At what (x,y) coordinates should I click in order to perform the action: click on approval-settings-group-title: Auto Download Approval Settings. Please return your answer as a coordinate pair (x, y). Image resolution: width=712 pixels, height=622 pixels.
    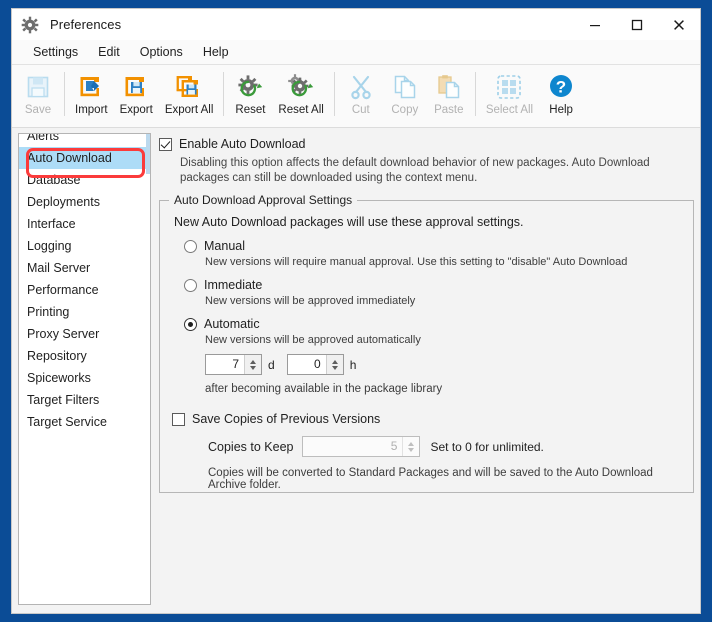
    Looking at the image, I should click on (263, 200).